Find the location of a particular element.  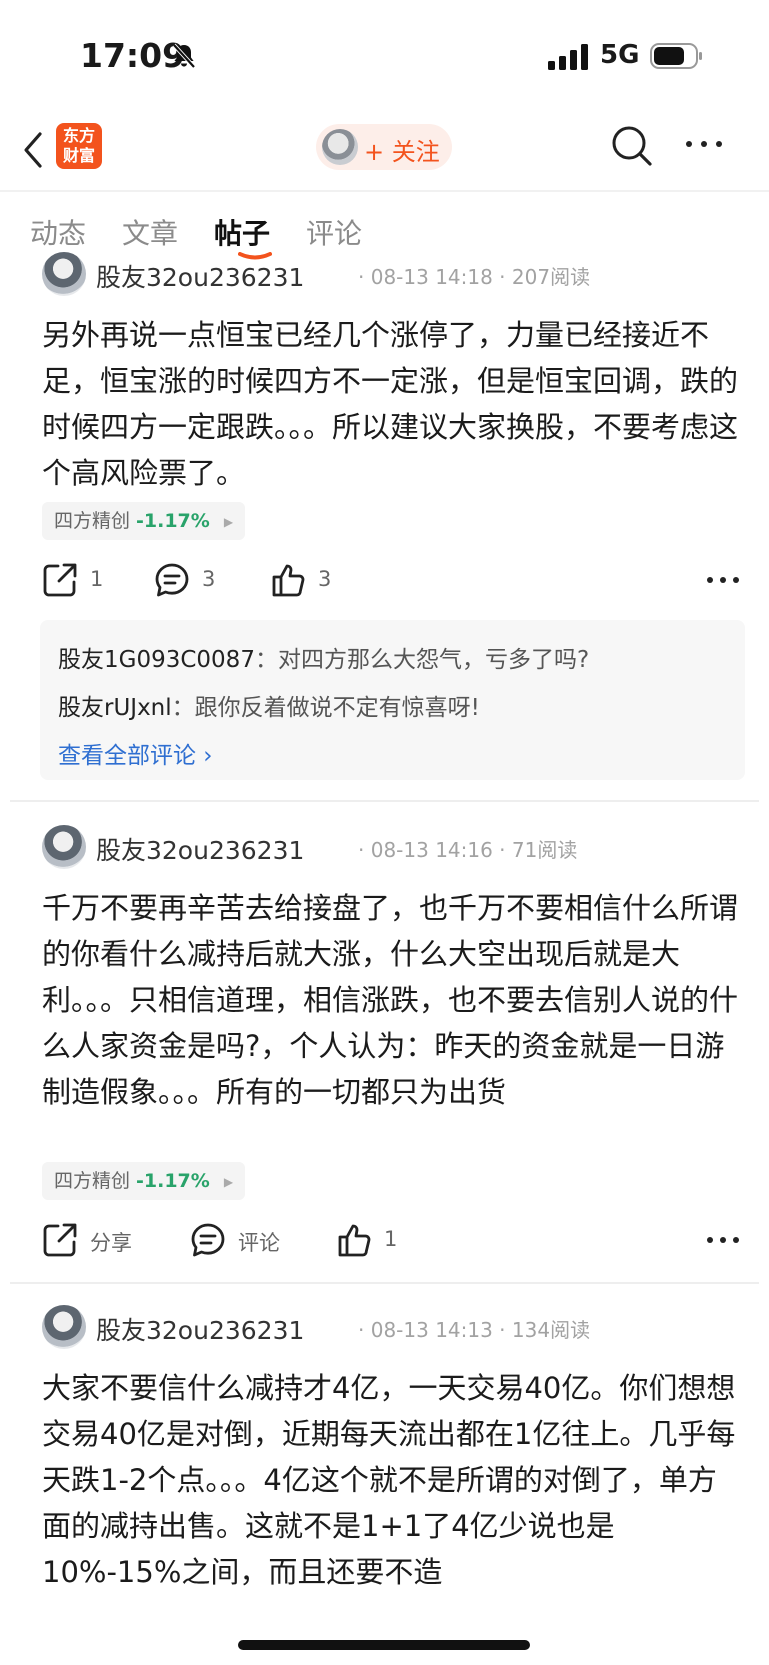

back-arrow-icon is located at coordinates (35, 150).